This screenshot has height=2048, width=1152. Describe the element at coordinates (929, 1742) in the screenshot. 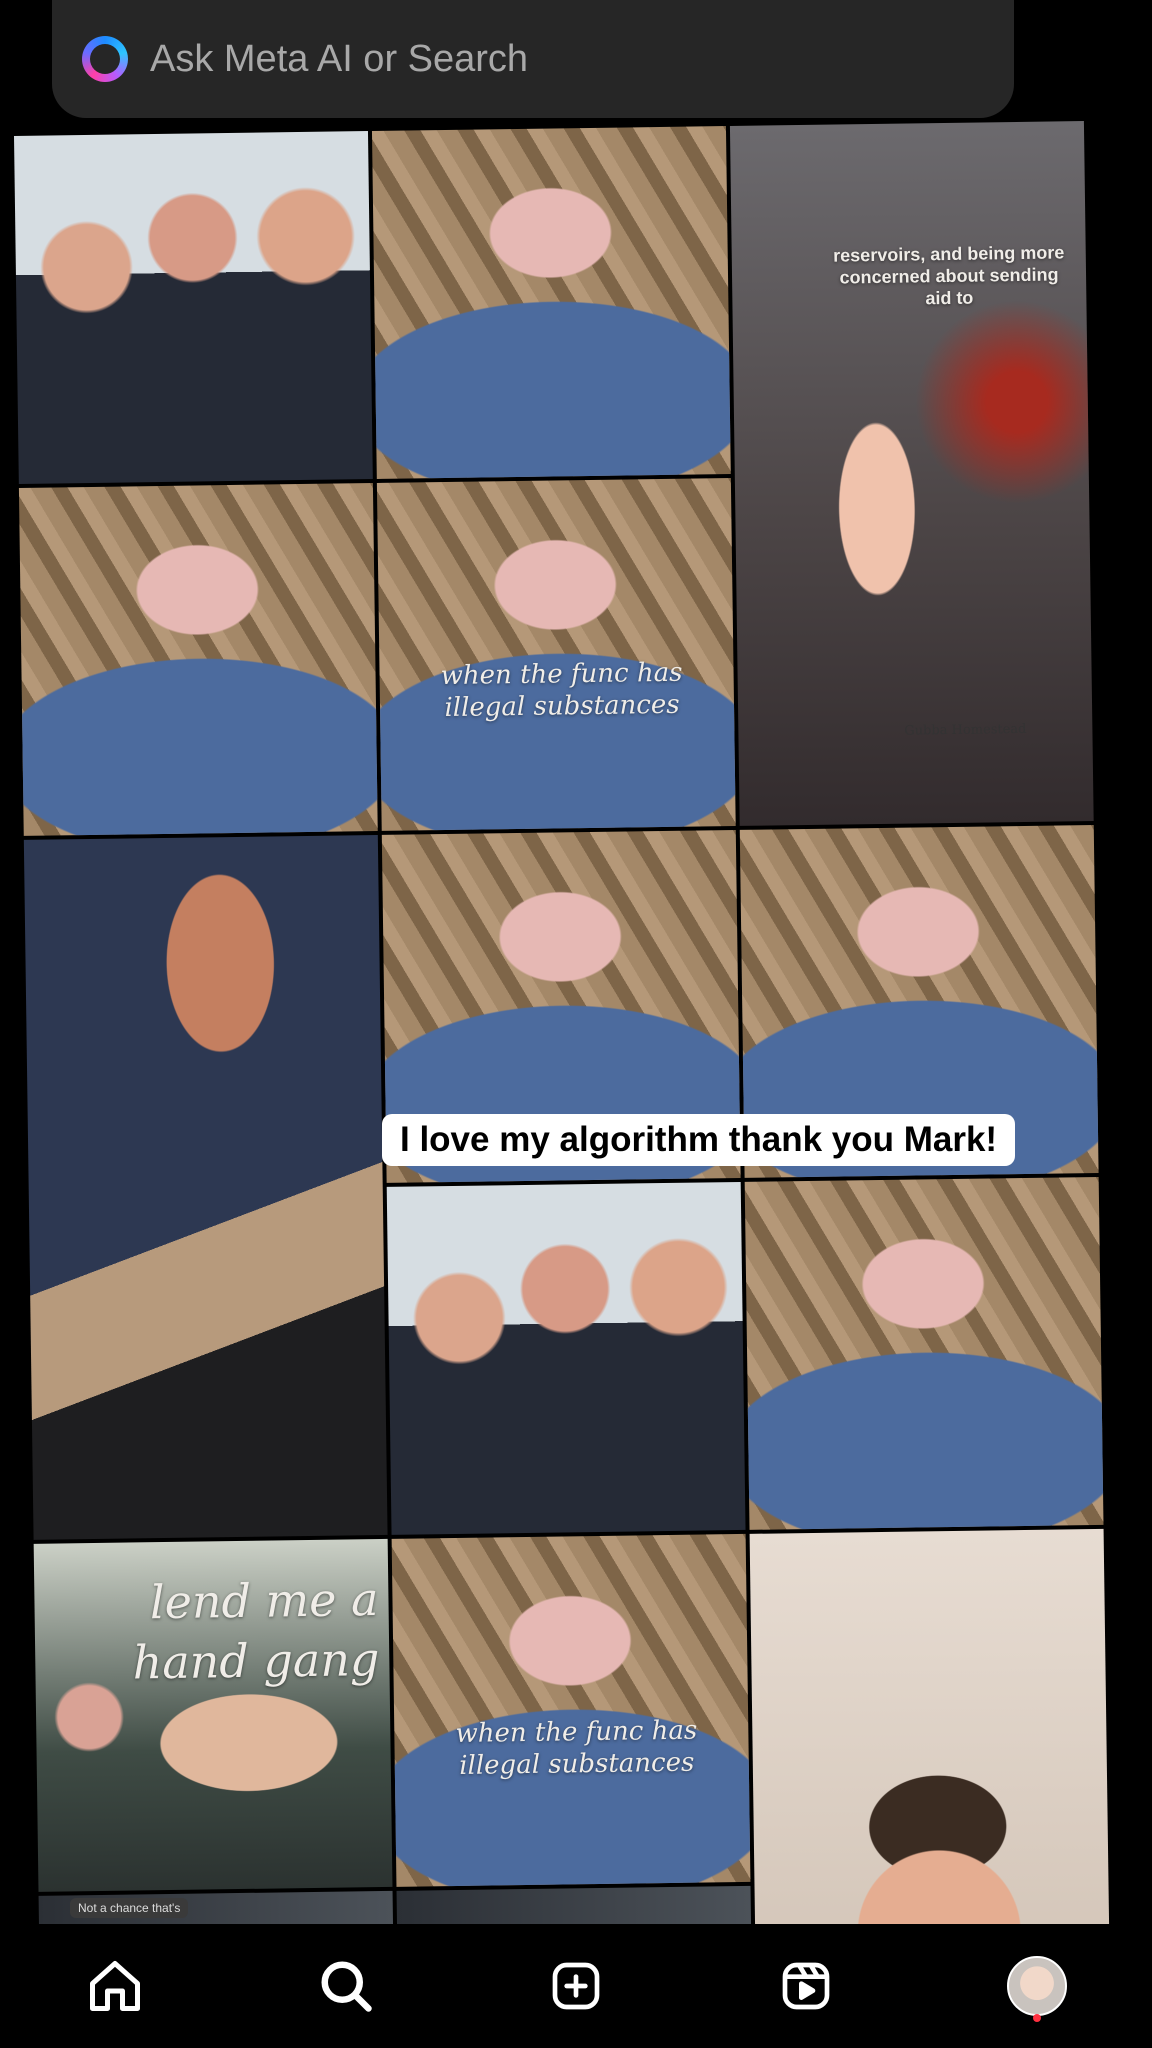

I see `grid-reel` at that location.